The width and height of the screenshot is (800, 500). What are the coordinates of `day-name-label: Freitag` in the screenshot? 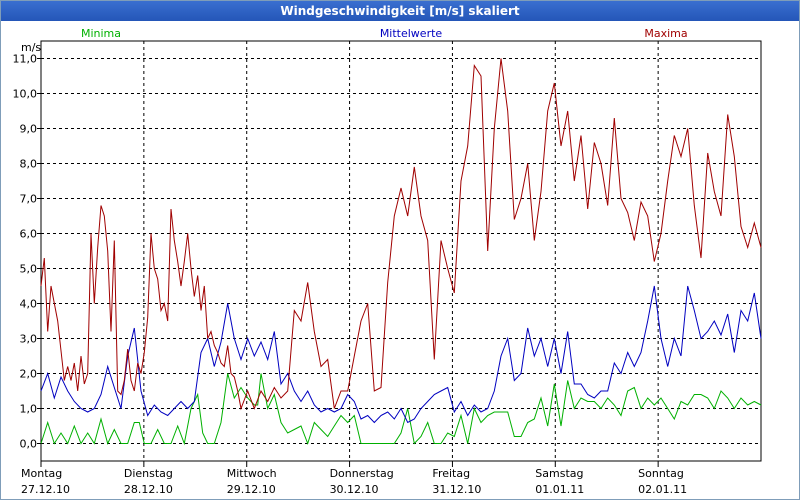 It's located at (451, 473).